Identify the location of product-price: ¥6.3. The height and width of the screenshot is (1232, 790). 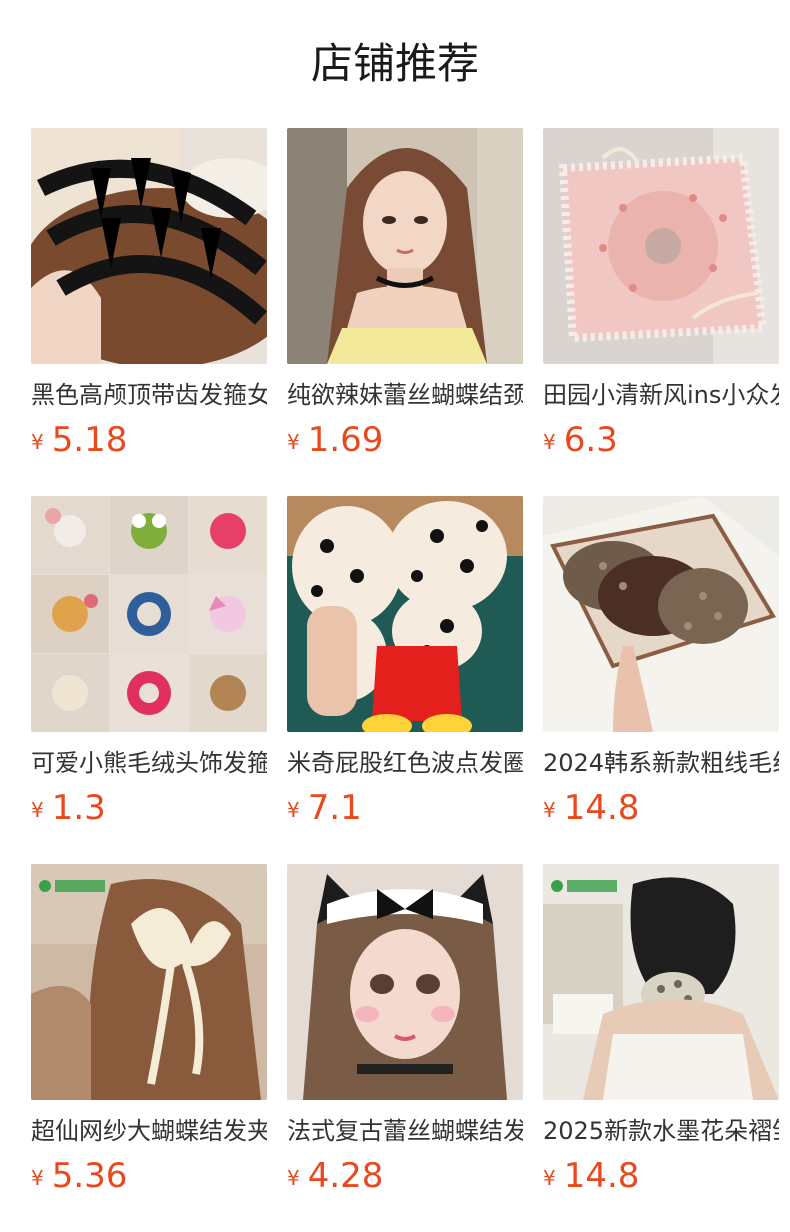
(661, 440).